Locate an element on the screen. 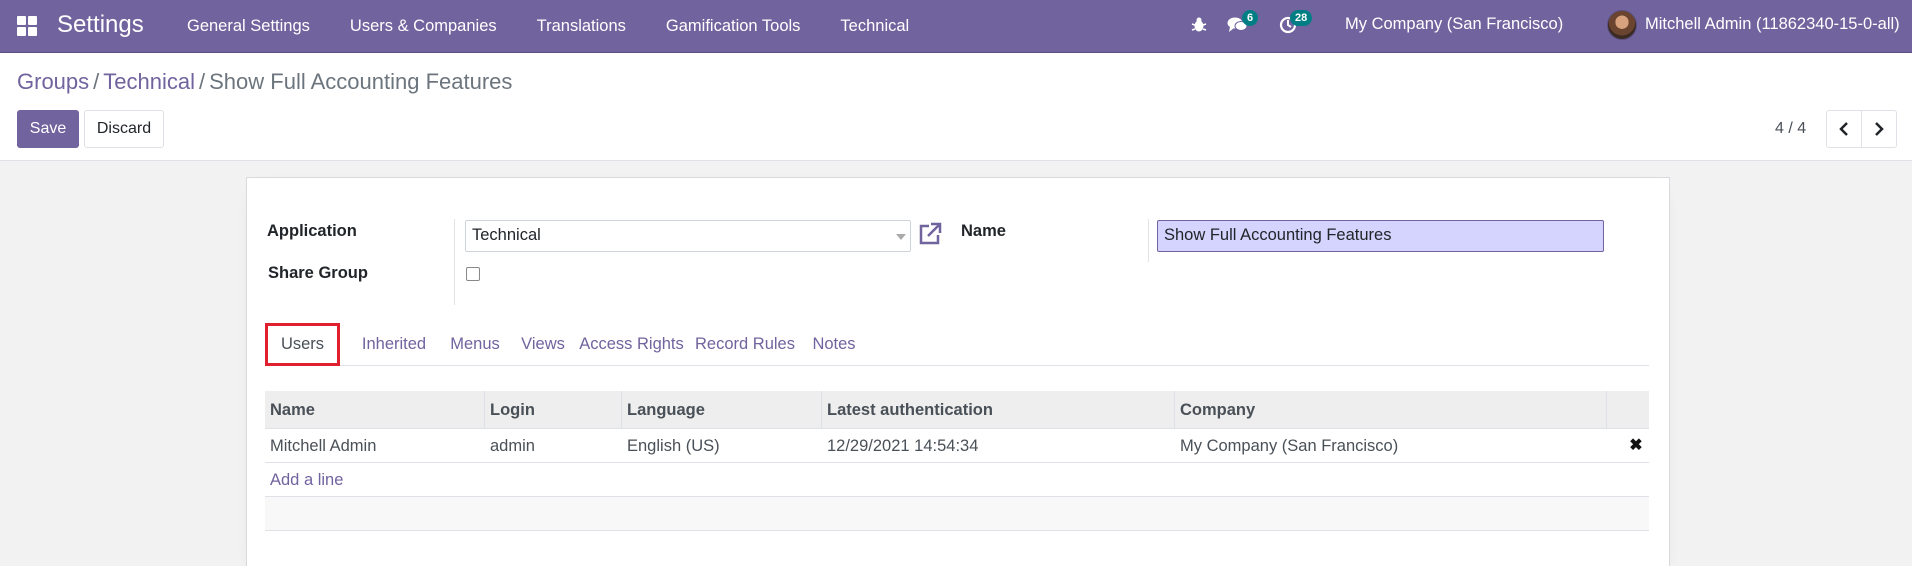 Image resolution: width=1912 pixels, height=566 pixels. breadcrumb-current: Show Full Accounting Features is located at coordinates (361, 81).